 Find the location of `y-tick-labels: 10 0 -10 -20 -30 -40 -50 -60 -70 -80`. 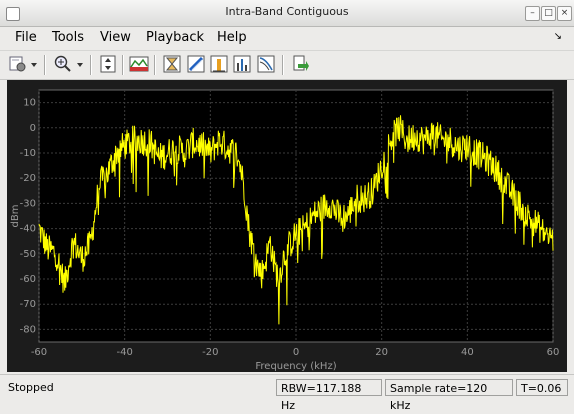

y-tick-labels: 10 0 -10 -20 -30 -40 -50 -60 -70 -80 is located at coordinates (28, 217).